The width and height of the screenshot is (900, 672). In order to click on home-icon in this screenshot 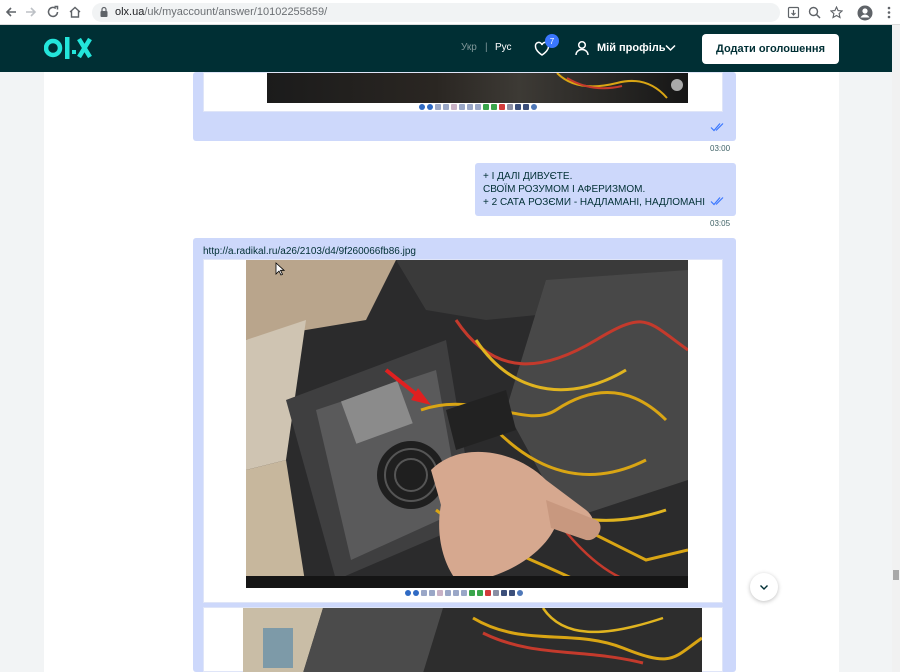, I will do `click(75, 12)`.